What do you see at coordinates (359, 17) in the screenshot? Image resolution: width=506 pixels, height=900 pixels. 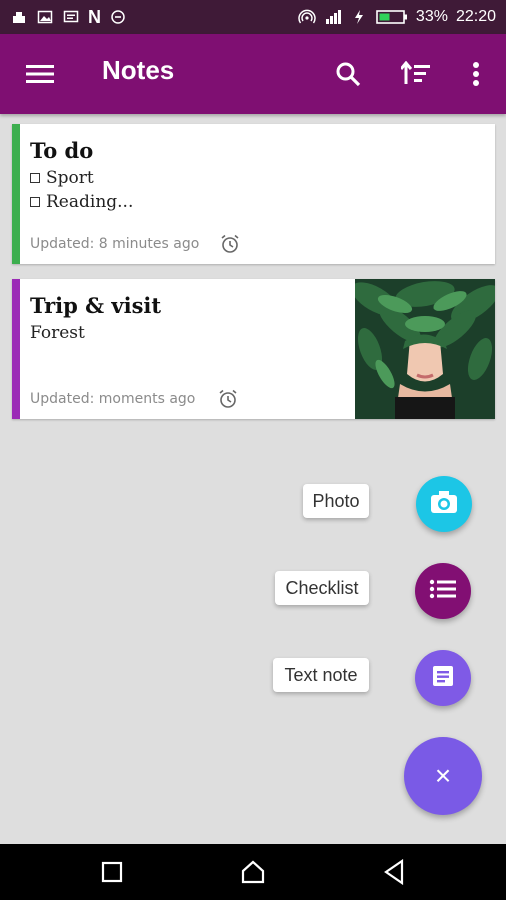 I see `charging-icon` at bounding box center [359, 17].